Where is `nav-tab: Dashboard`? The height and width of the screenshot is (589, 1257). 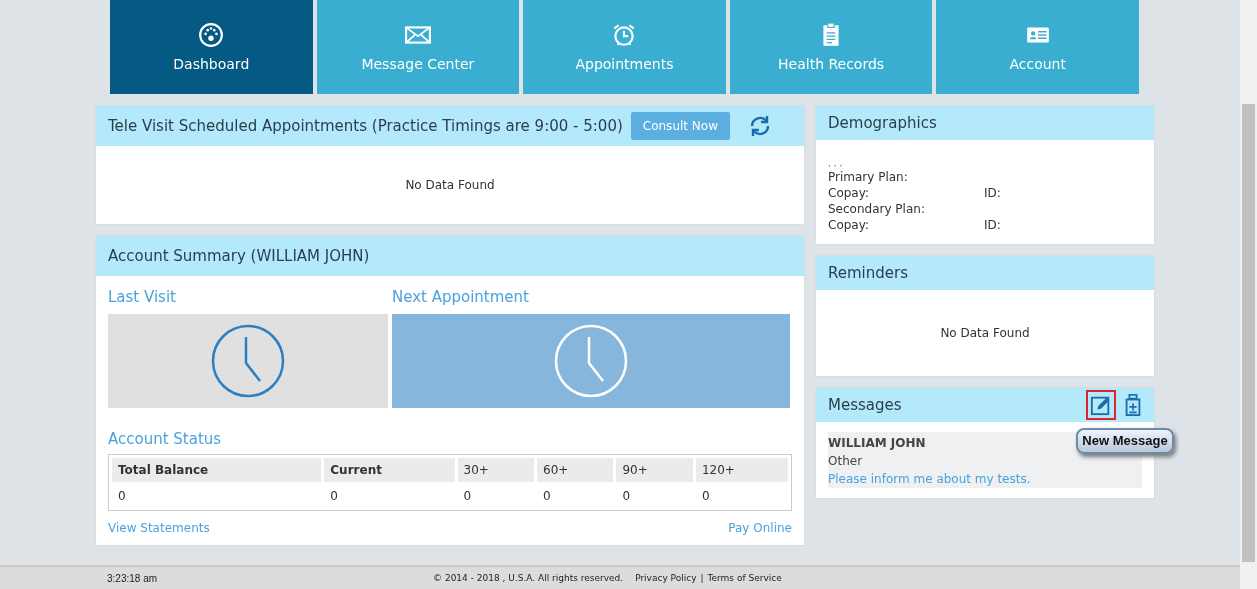
nav-tab: Dashboard is located at coordinates (211, 47).